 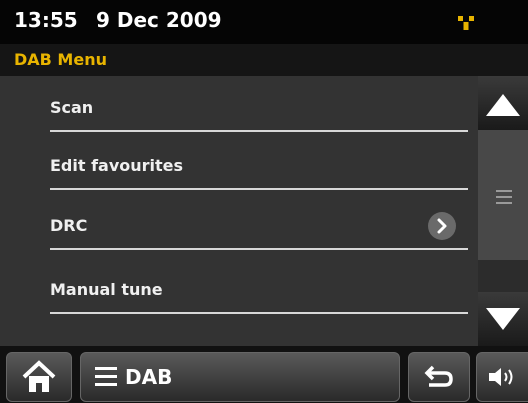 I want to click on arrow-down-icon, so click(x=503, y=319).